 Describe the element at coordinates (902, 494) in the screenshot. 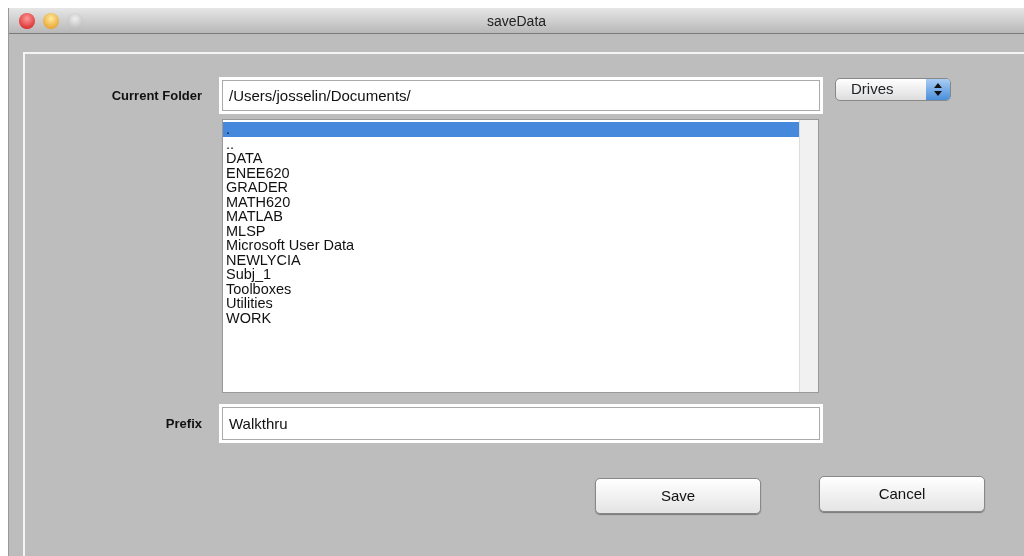

I see `cancel-button: Cancel` at that location.